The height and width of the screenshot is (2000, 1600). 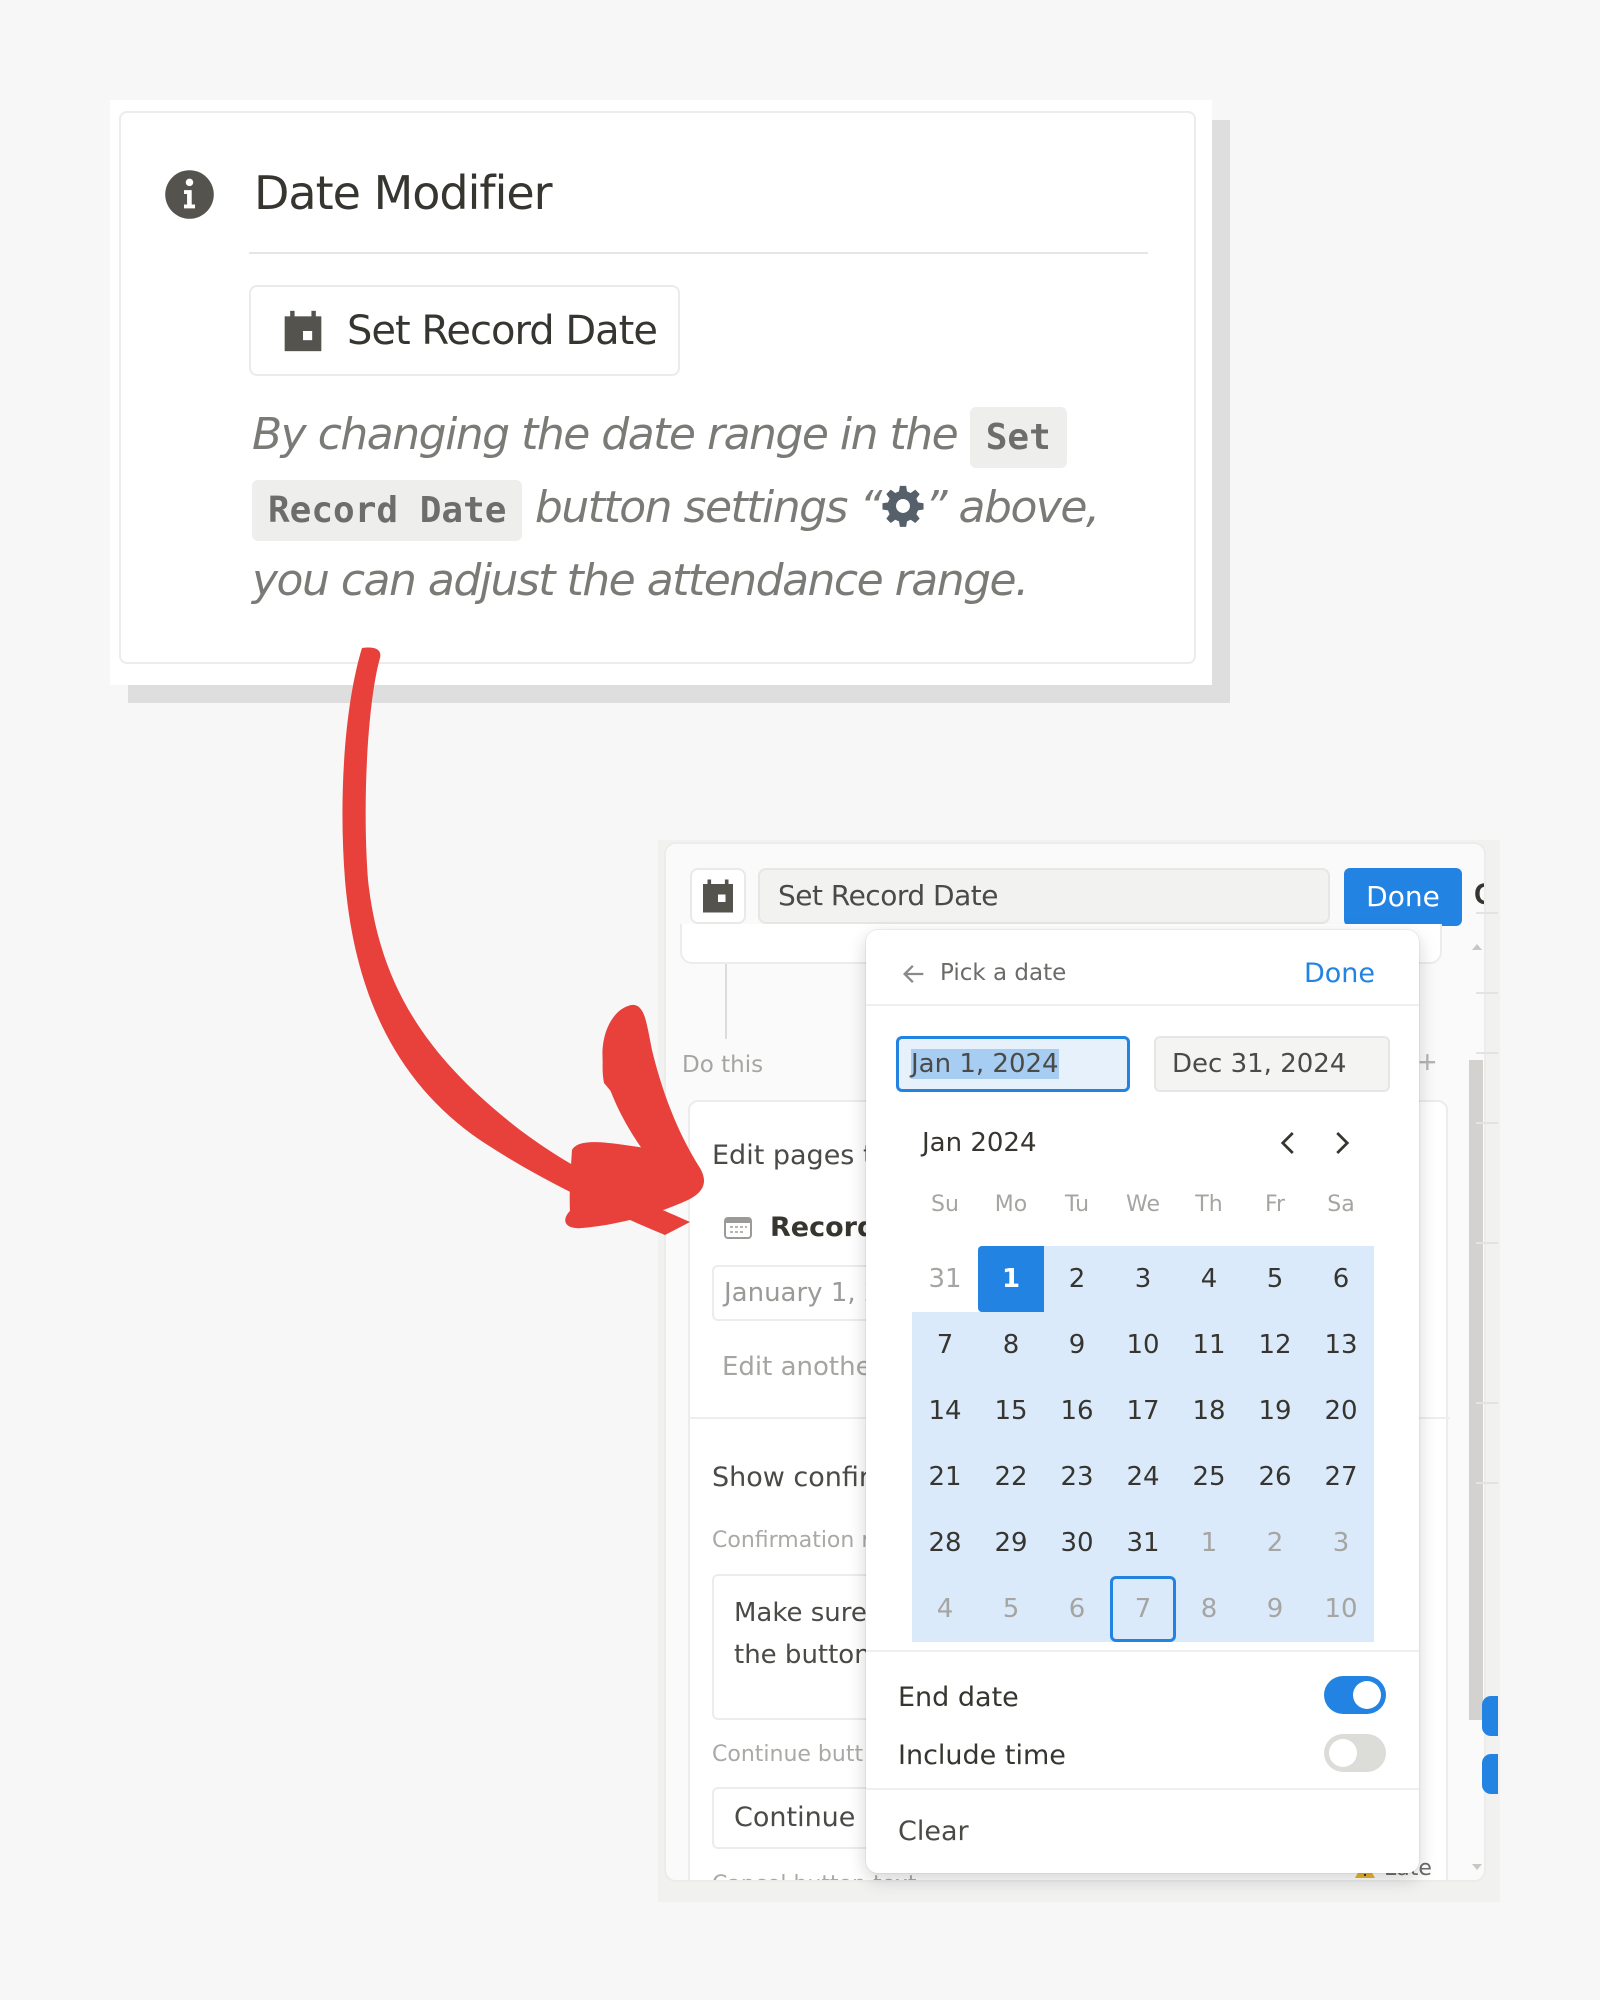 I want to click on weekday-label: Tu, so click(x=1077, y=1204).